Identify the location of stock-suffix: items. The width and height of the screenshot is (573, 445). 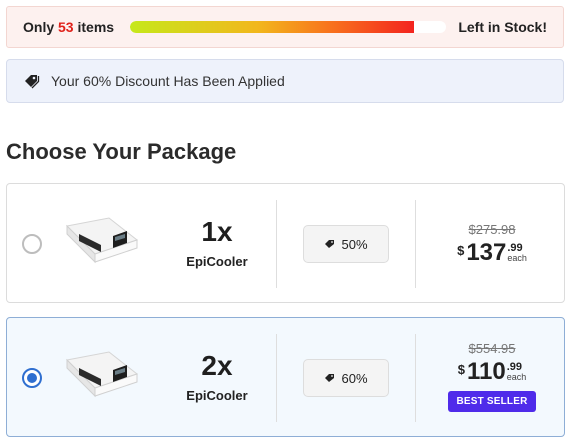
(96, 27).